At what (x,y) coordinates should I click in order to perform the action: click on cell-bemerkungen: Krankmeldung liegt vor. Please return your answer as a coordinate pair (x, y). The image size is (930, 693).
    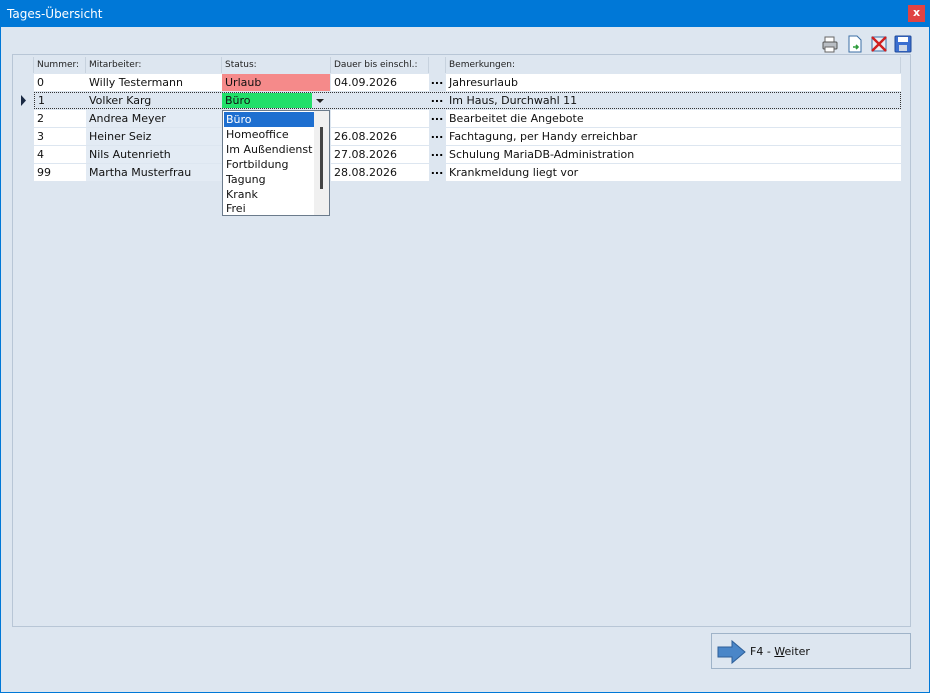
    Looking at the image, I should click on (673, 172).